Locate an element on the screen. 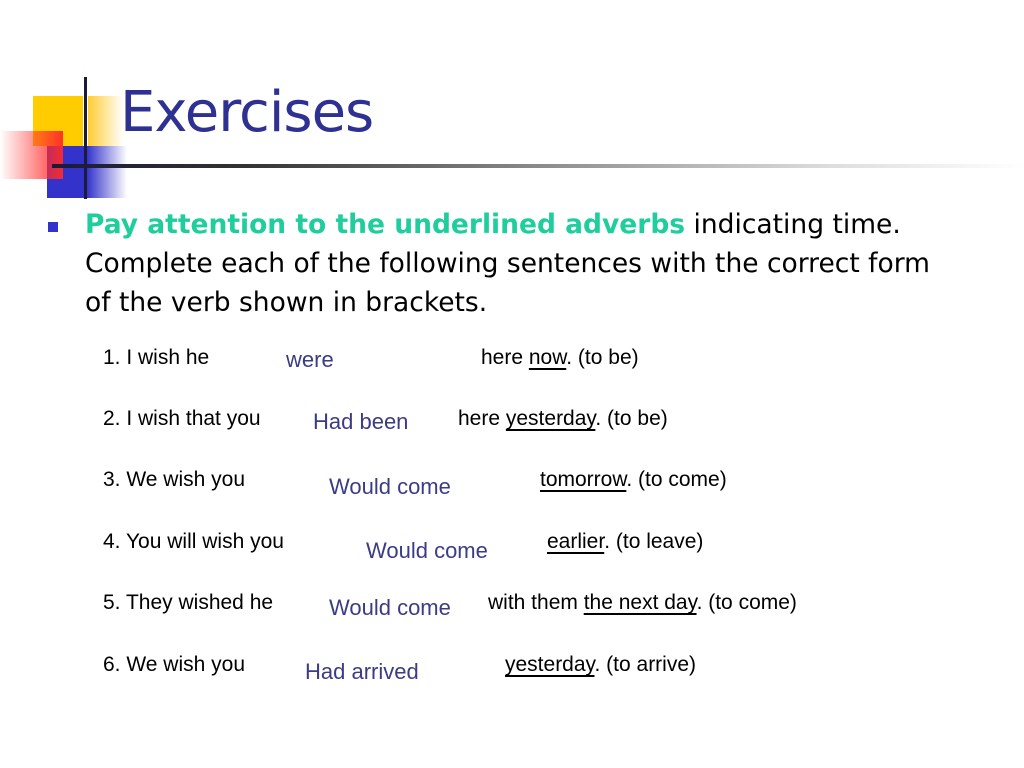 The image size is (1024, 768). exercise-prefix: 3. We wish you is located at coordinates (174, 479).